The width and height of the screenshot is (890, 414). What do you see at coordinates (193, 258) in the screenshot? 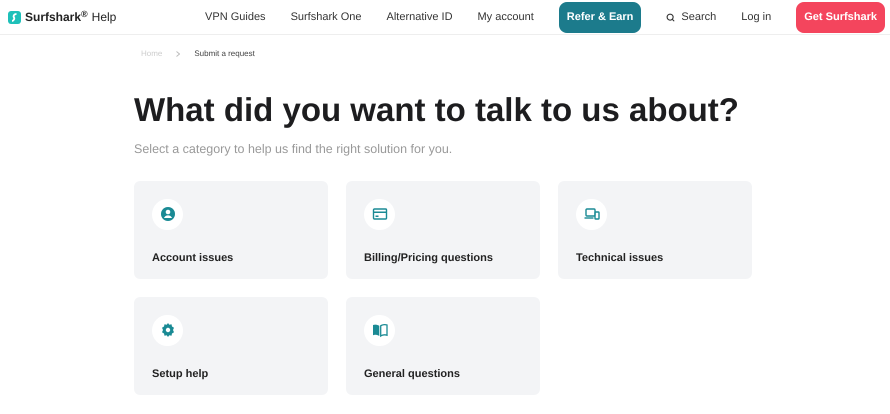
I see `category-label: Account issues` at bounding box center [193, 258].